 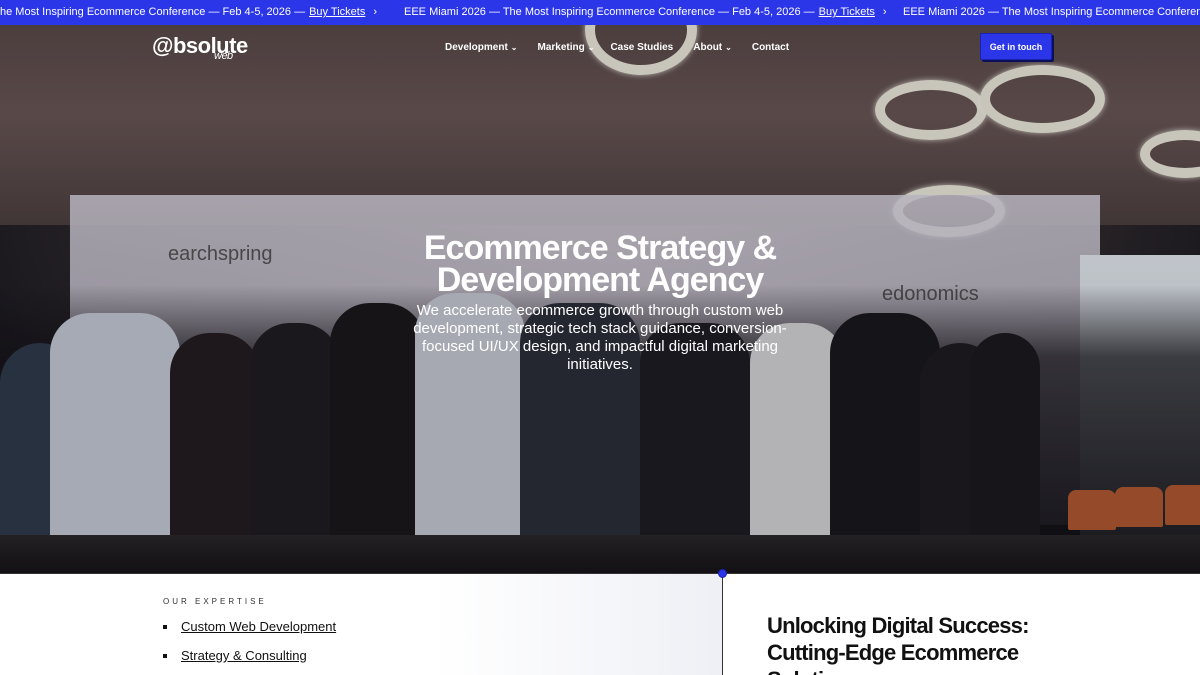 I want to click on list-item: Custom Web Development, so click(x=249, y=626).